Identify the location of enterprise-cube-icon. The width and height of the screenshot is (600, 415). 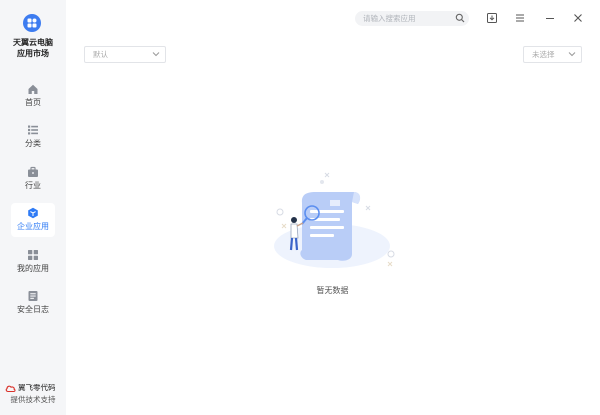
(33, 213).